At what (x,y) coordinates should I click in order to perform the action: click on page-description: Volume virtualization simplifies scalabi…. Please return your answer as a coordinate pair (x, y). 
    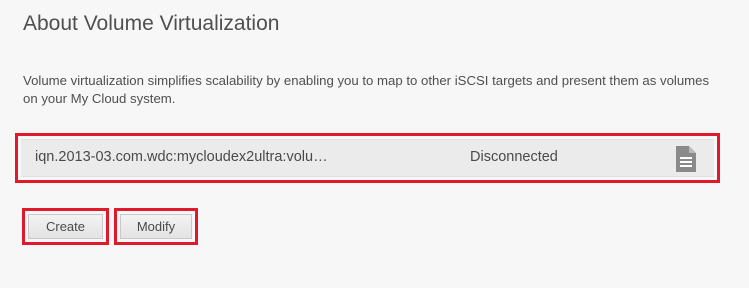
    Looking at the image, I should click on (366, 89).